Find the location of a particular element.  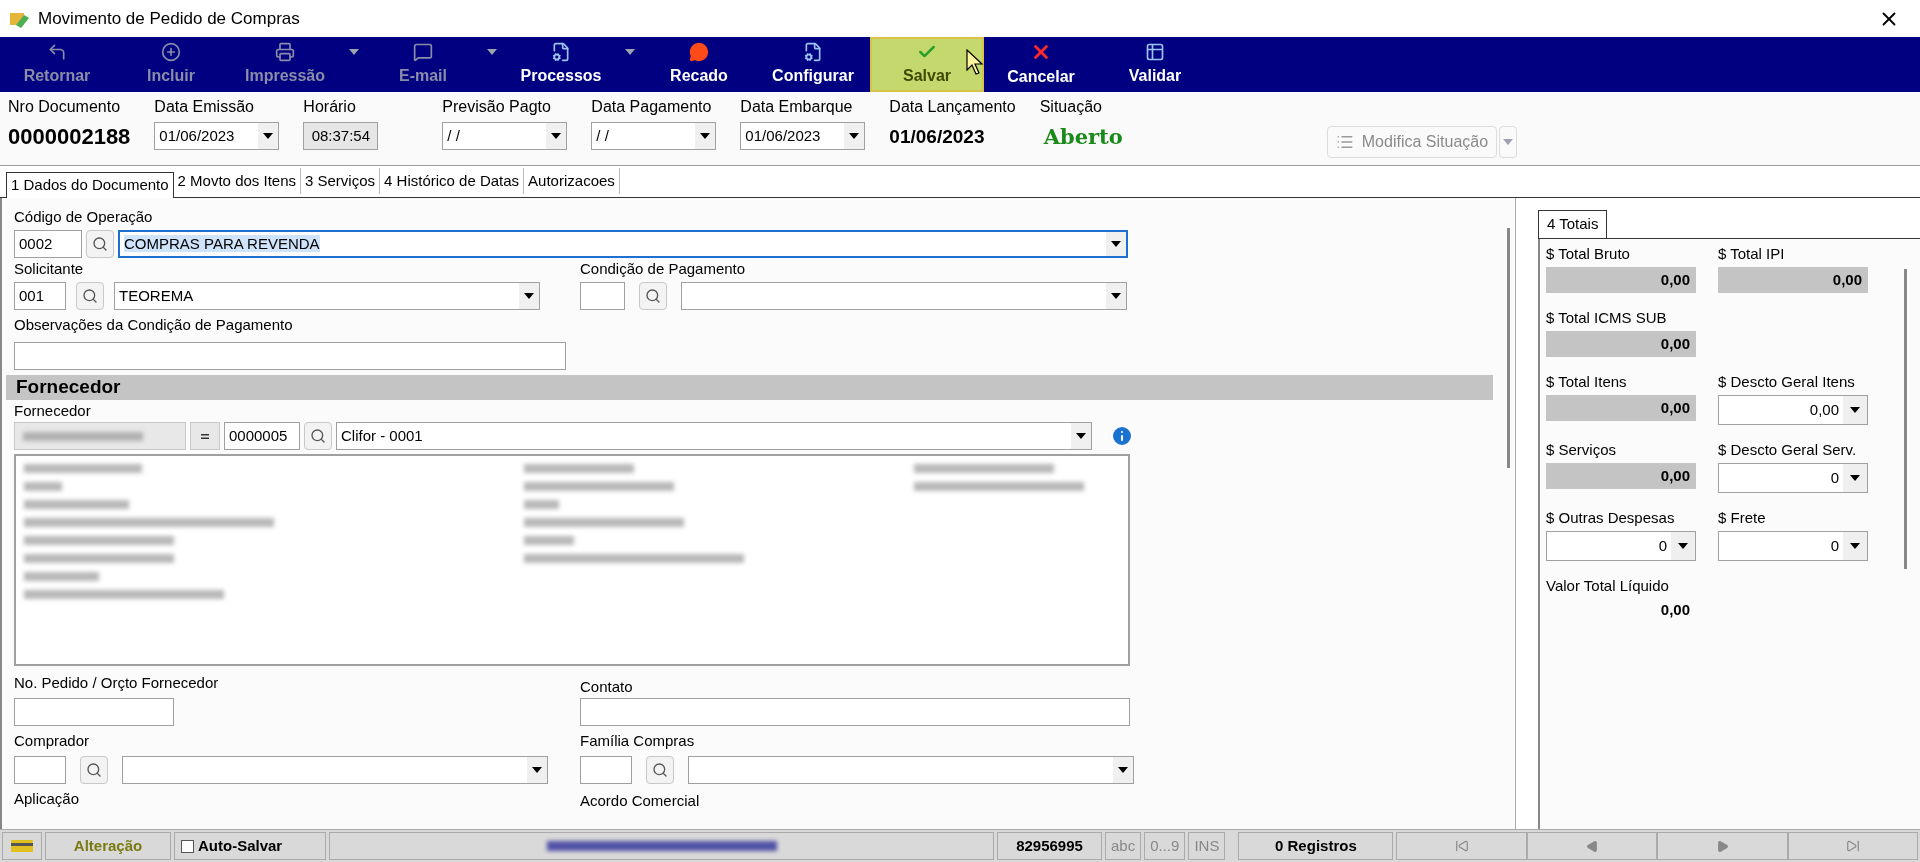

next-record-icon is located at coordinates (1722, 846).